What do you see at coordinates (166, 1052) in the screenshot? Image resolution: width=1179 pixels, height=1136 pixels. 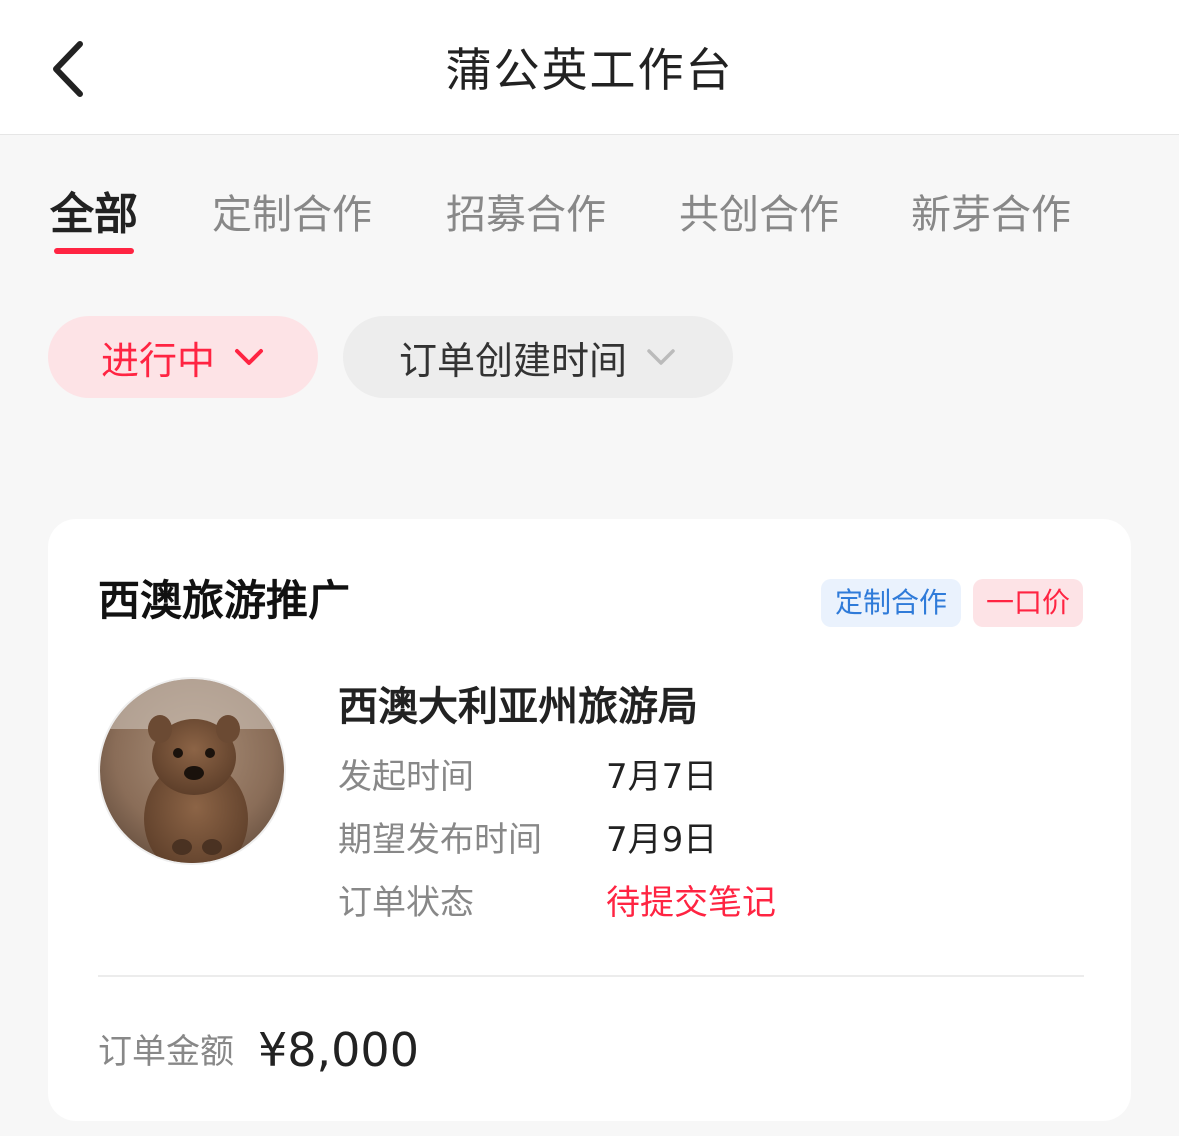 I see `order-amount-label: 订单金额` at bounding box center [166, 1052].